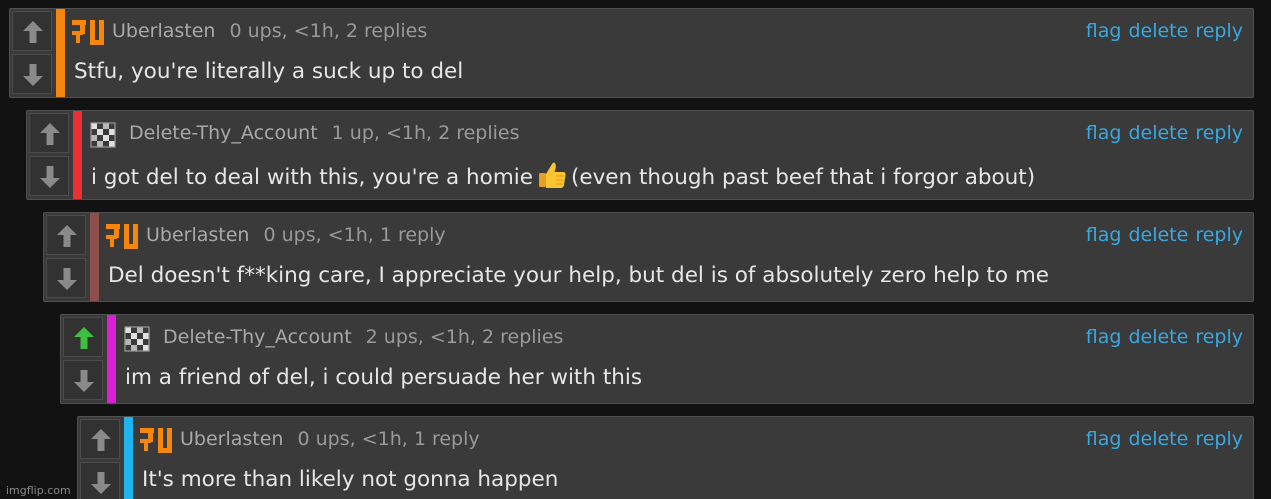 The width and height of the screenshot is (1271, 499). Describe the element at coordinates (324, 133) in the screenshot. I see `comment-meta: Delete-Thy_Account 1 up, <1h, 2 replies` at that location.